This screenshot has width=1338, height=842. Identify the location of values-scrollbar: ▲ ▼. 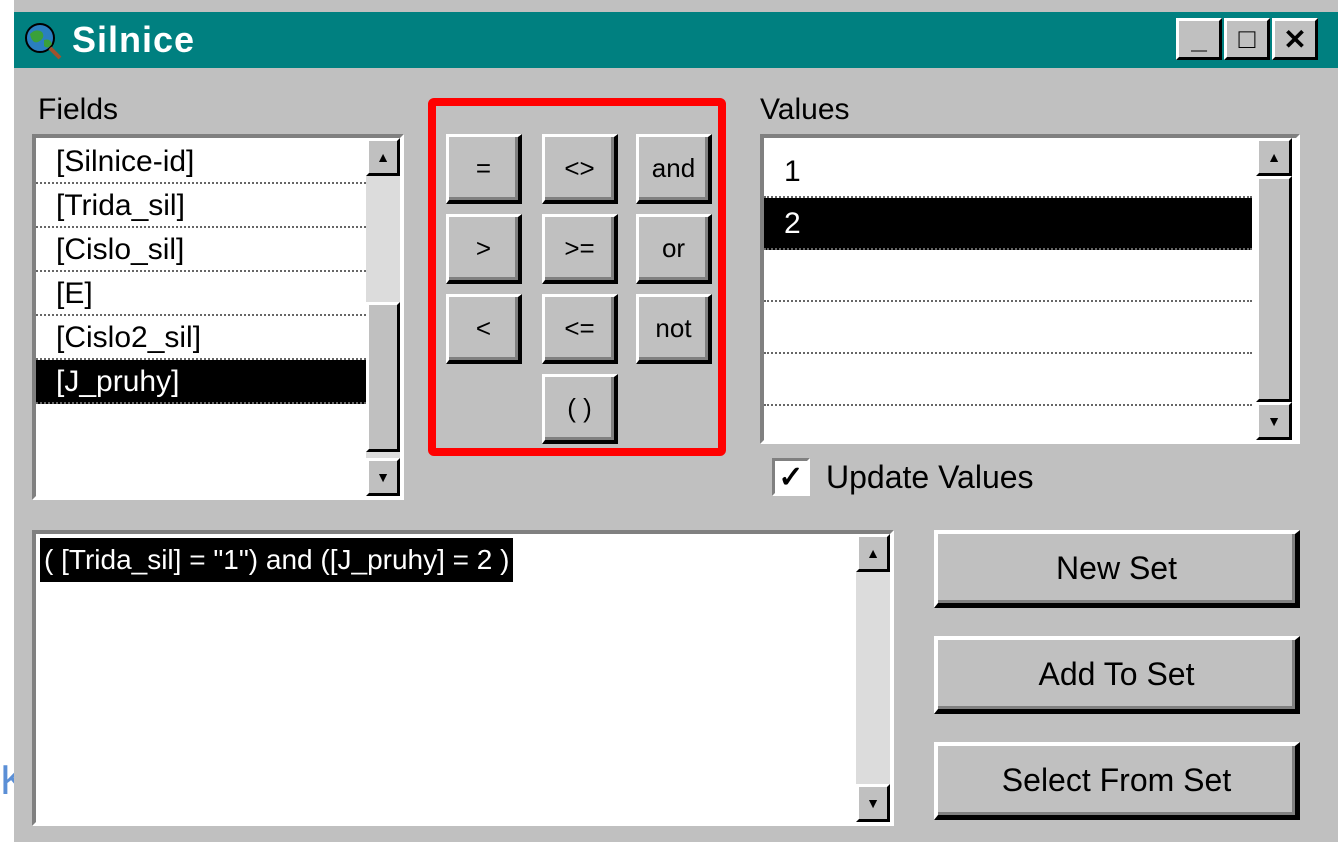
(1274, 289).